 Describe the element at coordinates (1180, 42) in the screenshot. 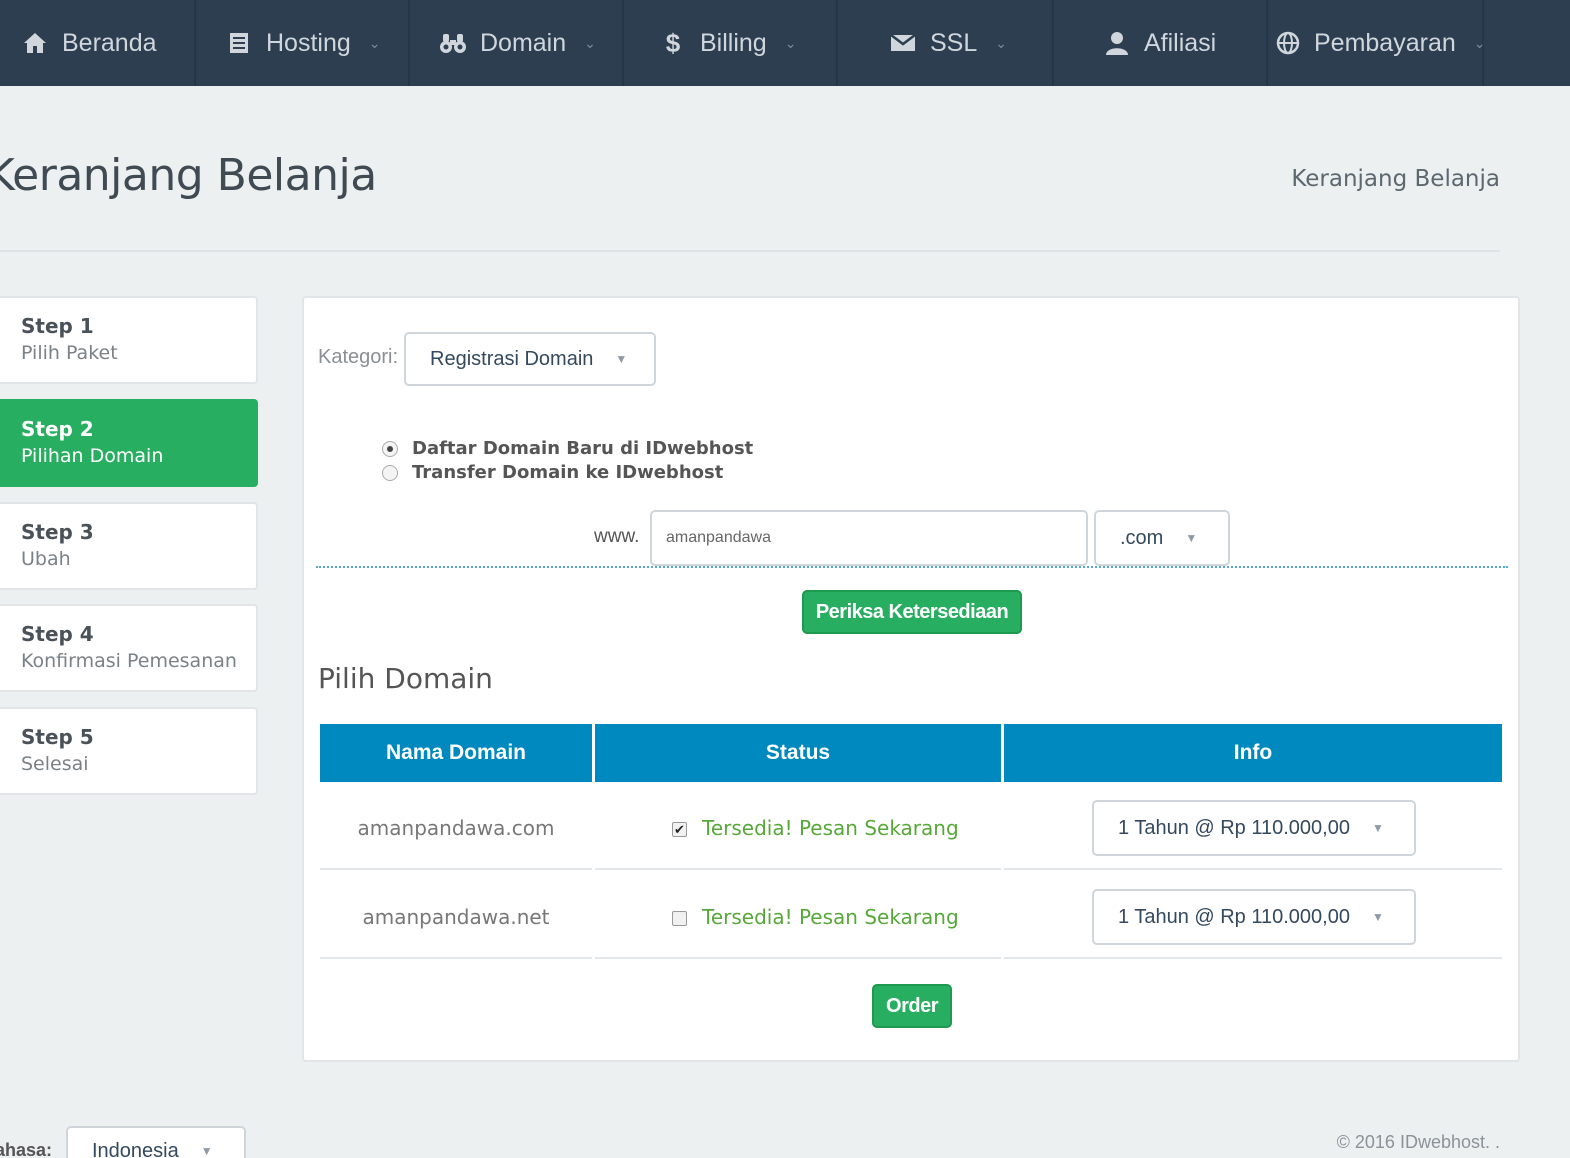

I see `nav-label: Afiliasi` at that location.